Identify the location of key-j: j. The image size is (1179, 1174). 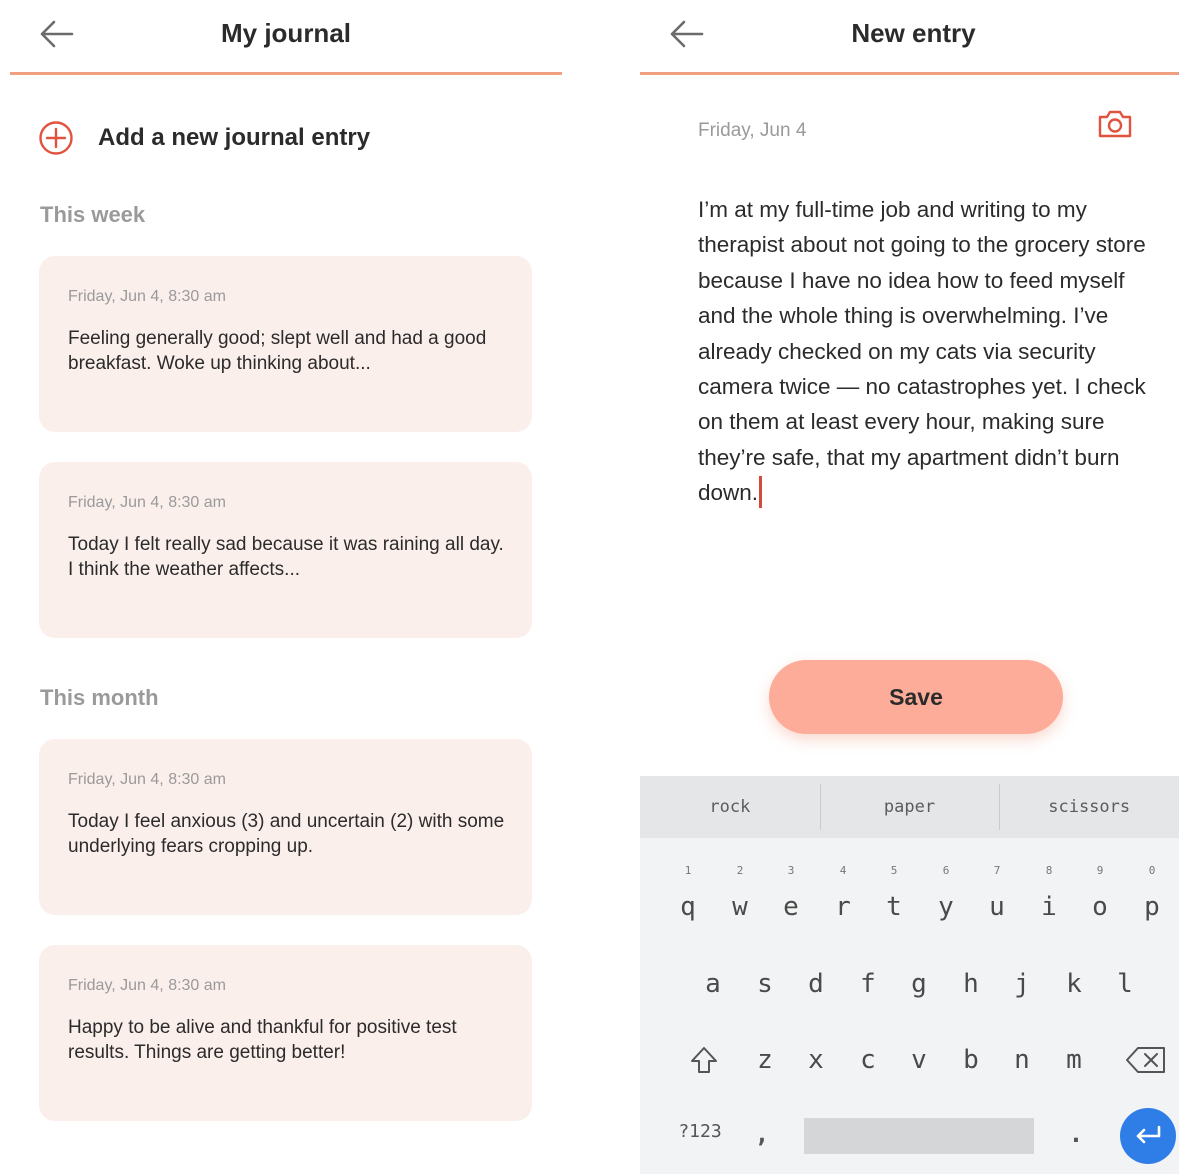
(1022, 984).